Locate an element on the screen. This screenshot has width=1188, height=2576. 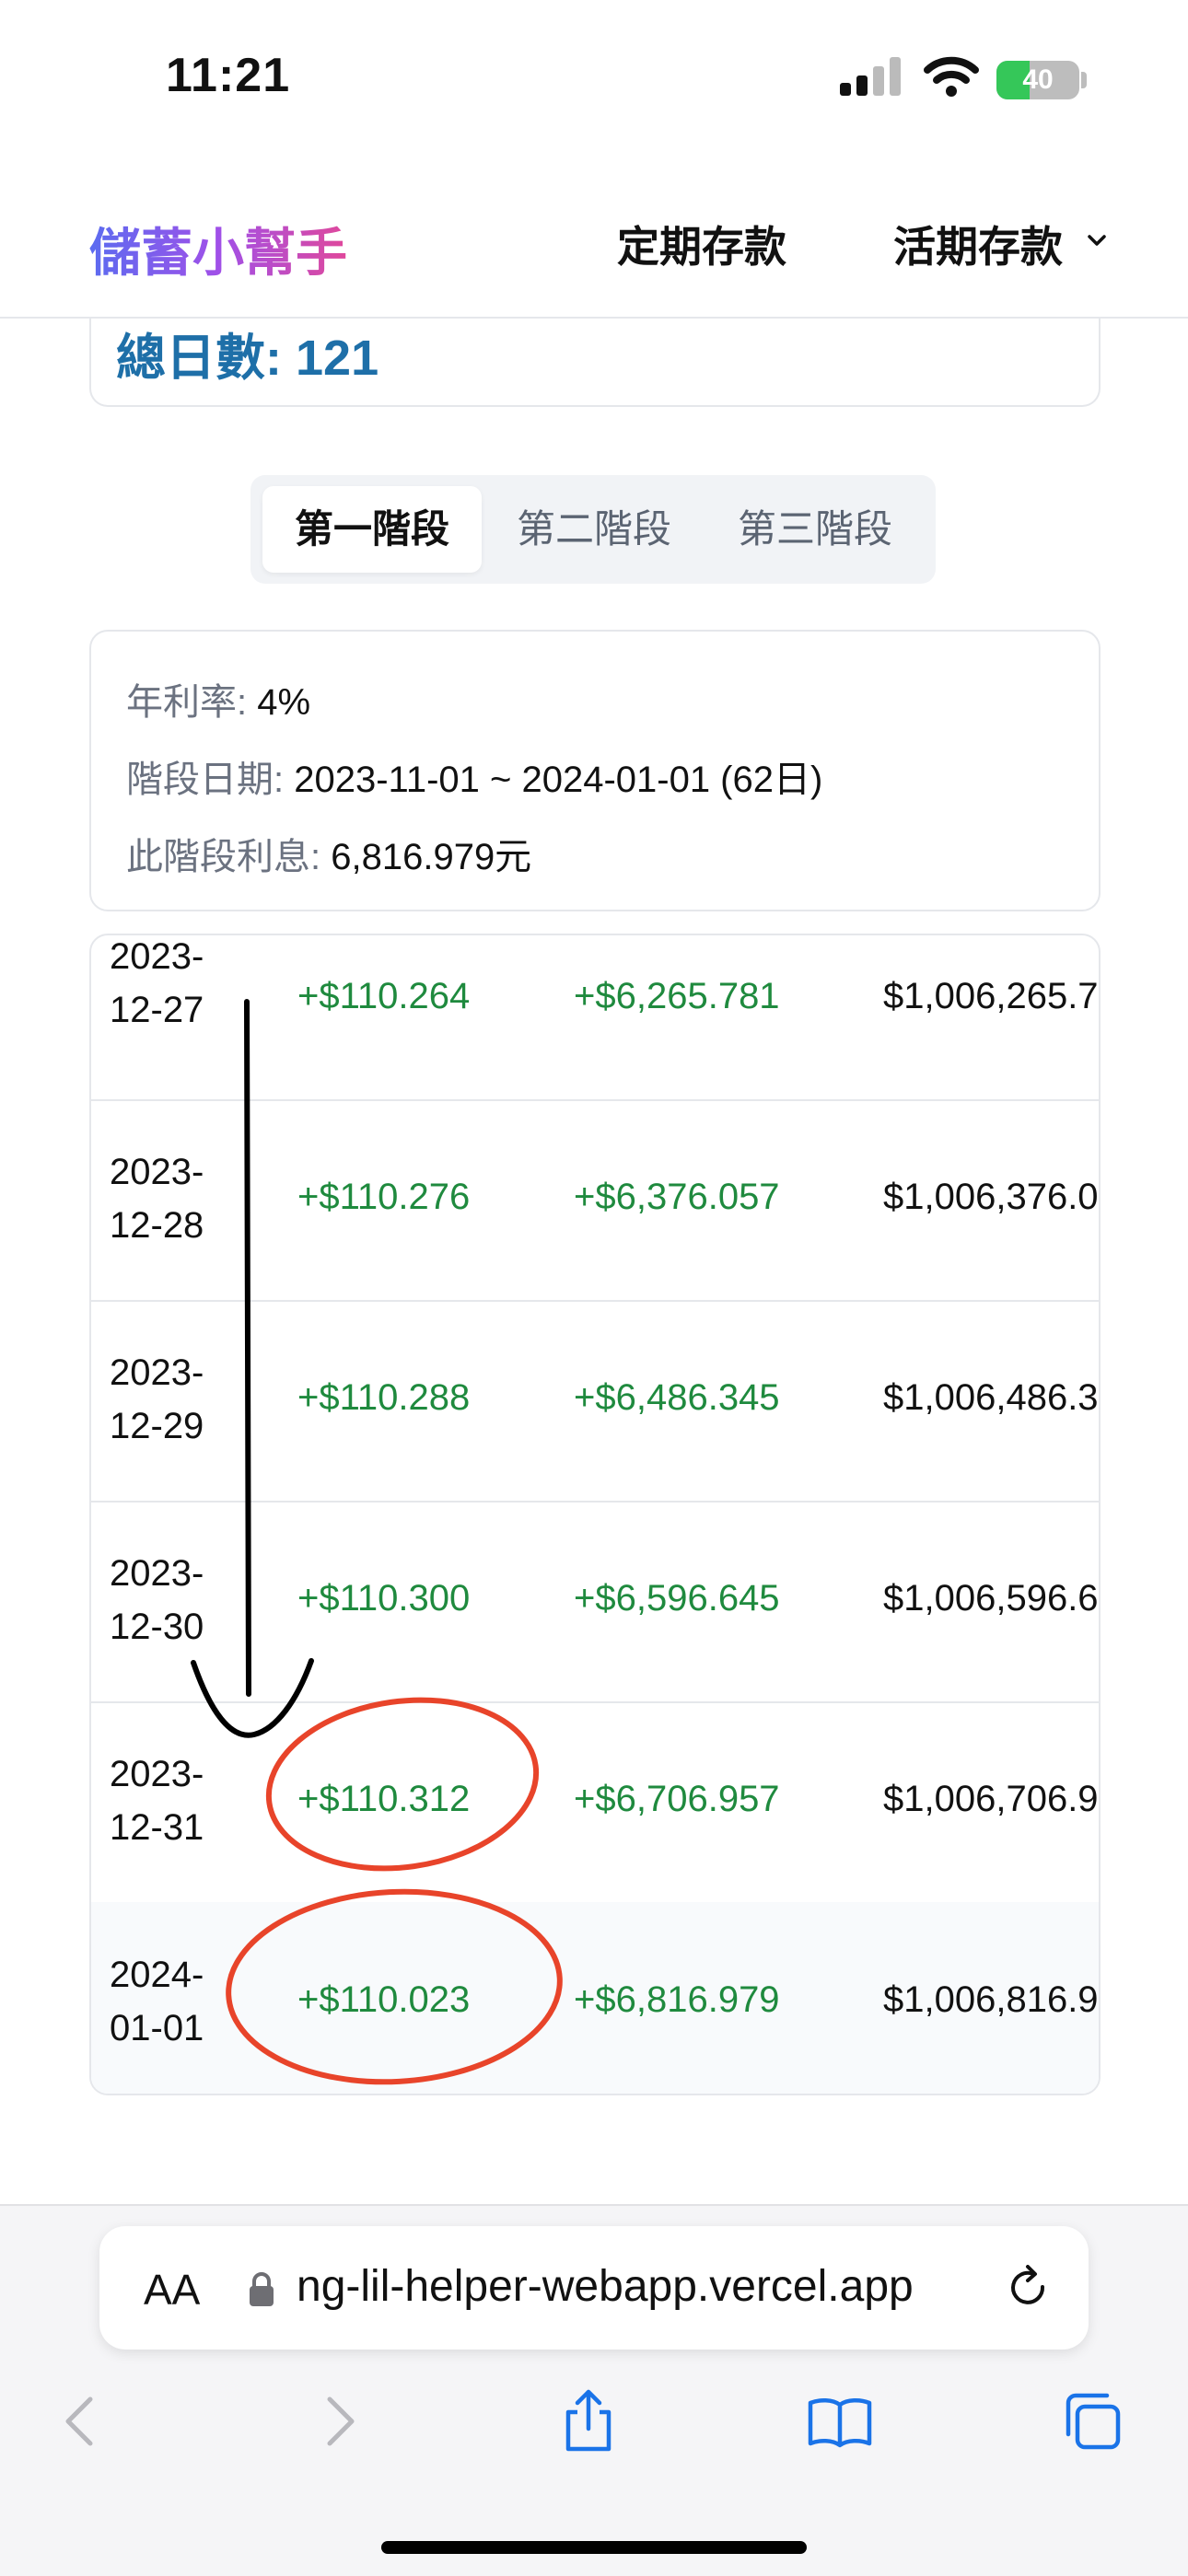
forward-icon is located at coordinates (339, 2421).